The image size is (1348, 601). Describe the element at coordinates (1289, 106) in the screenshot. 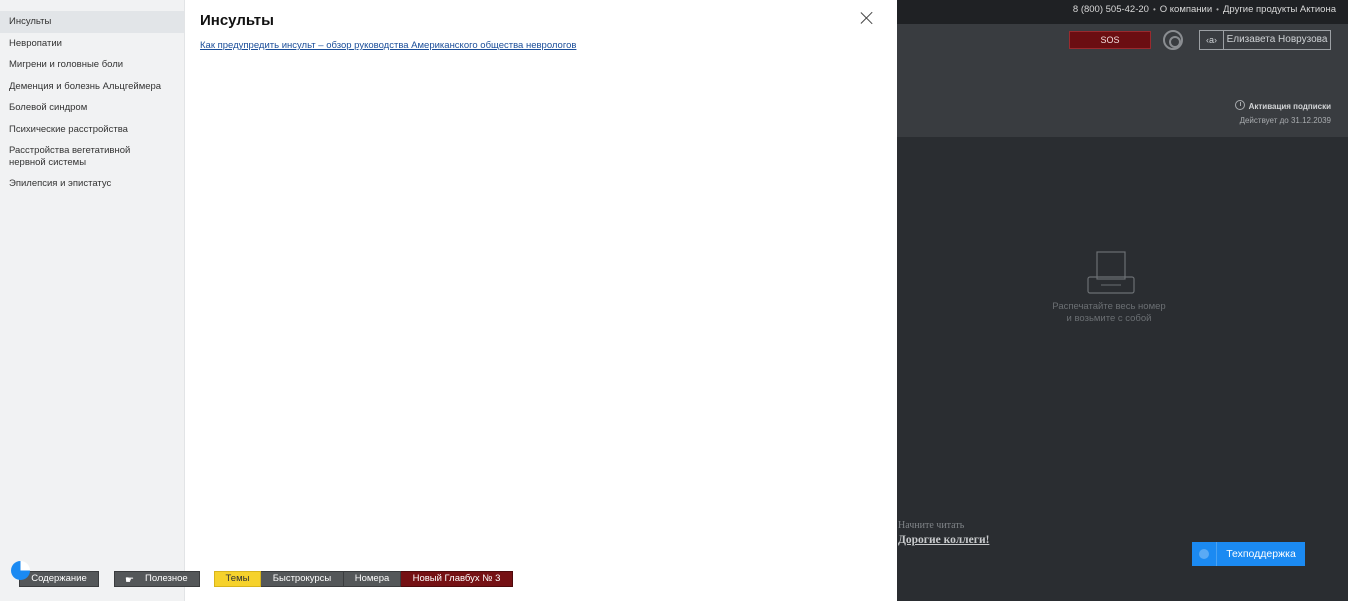

I see `subscription-label: Активация подписки` at that location.